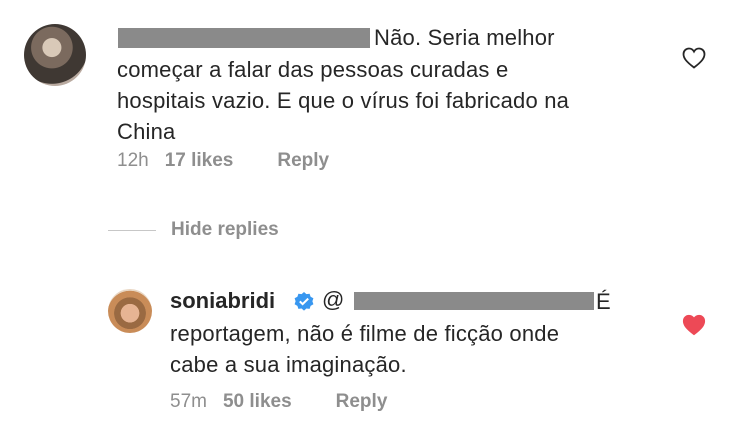 Image resolution: width=750 pixels, height=421 pixels. What do you see at coordinates (603, 301) in the screenshot?
I see `reply-text-line: É` at bounding box center [603, 301].